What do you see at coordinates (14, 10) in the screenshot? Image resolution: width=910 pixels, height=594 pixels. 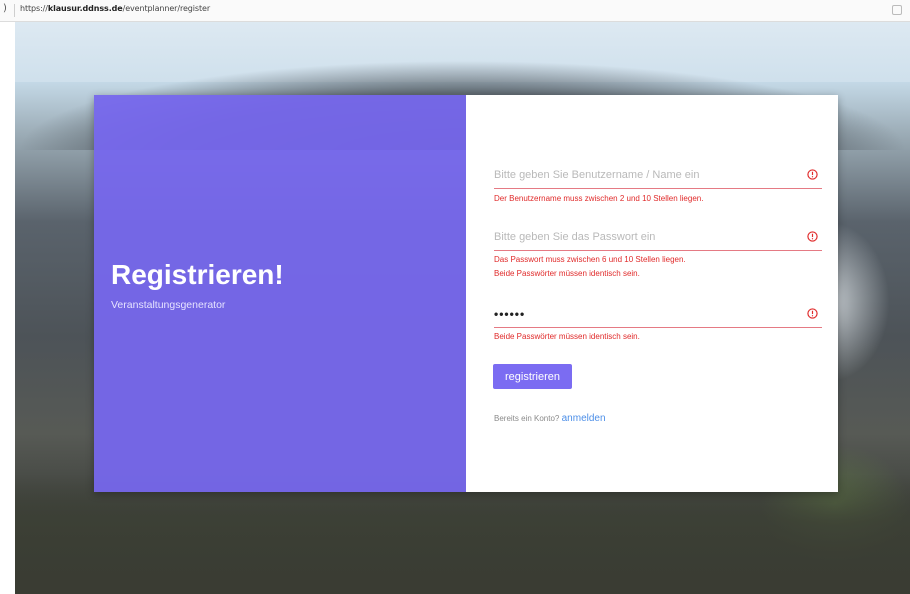 I see `divider` at bounding box center [14, 10].